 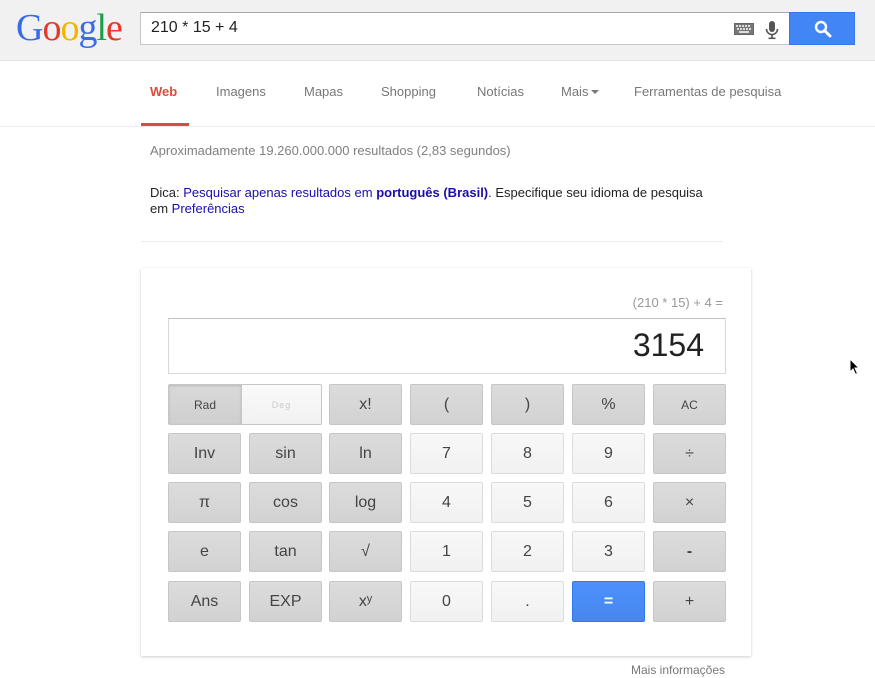 I want to click on digit-1-button: 1, so click(x=446, y=551).